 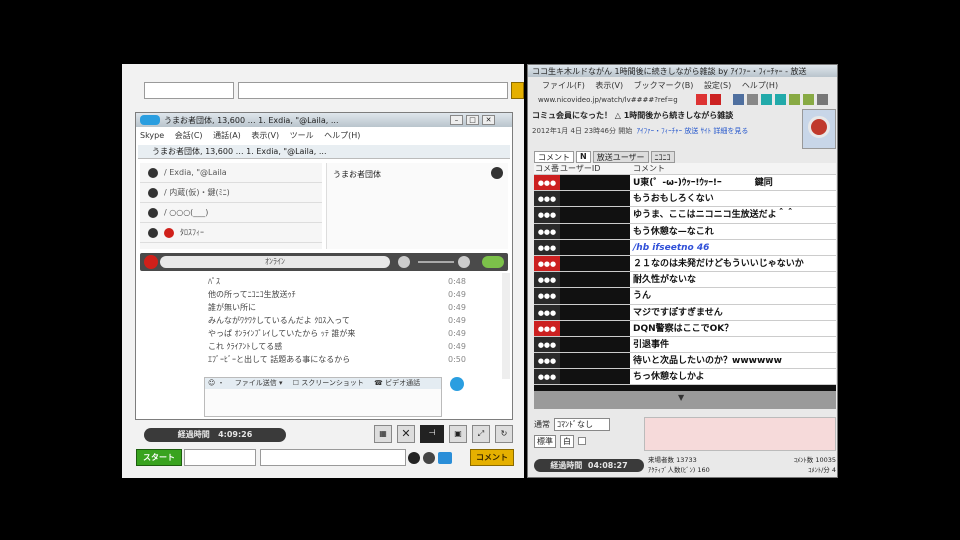 I want to click on comment-row: ●●● もうおもしろくない, so click(x=685, y=199).